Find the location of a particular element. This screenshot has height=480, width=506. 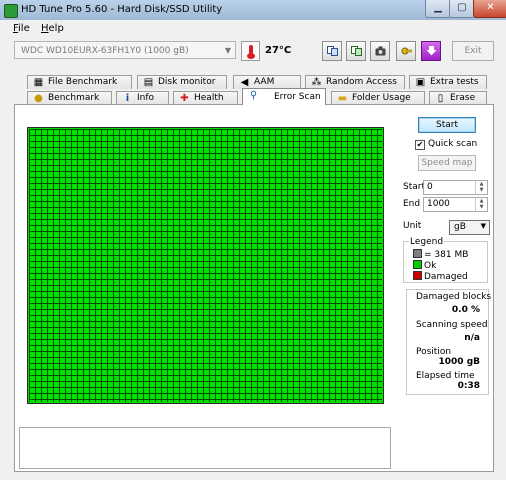

scanning-speed-value: n/a is located at coordinates (472, 338).